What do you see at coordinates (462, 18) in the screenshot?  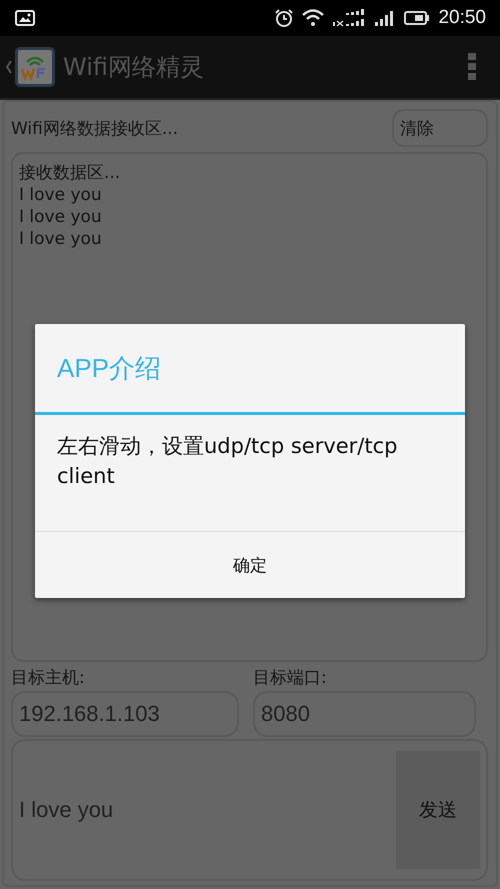 I see `clock-time: 20:50` at bounding box center [462, 18].